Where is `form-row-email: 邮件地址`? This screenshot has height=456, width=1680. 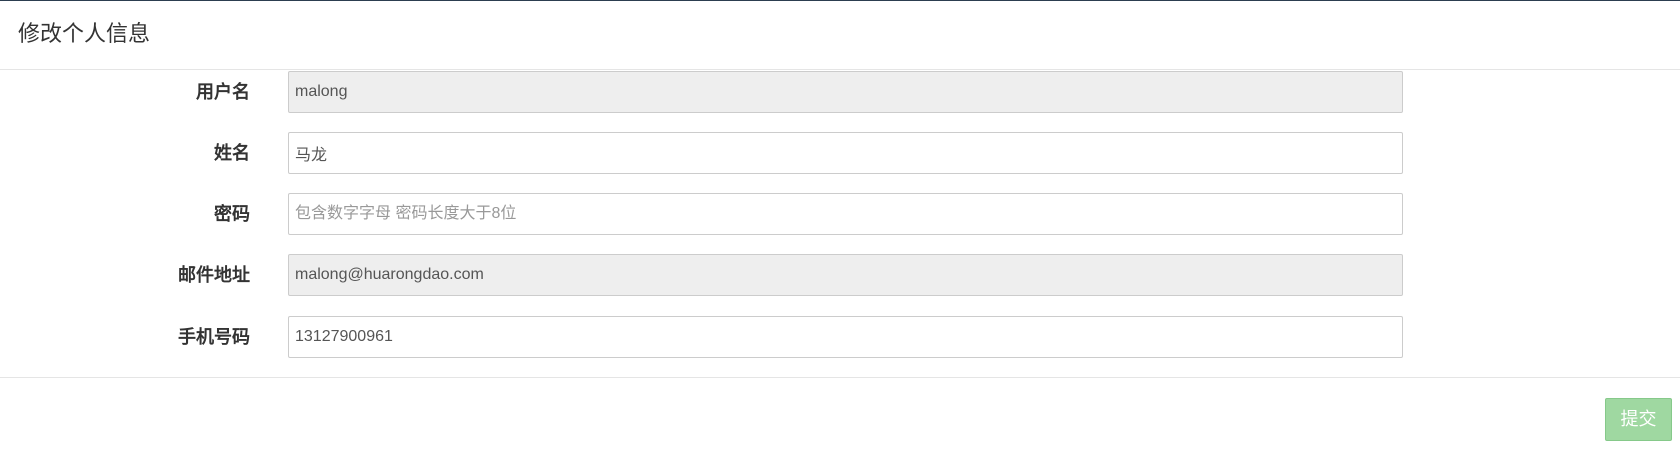
form-row-email: 邮件地址 is located at coordinates (840, 276).